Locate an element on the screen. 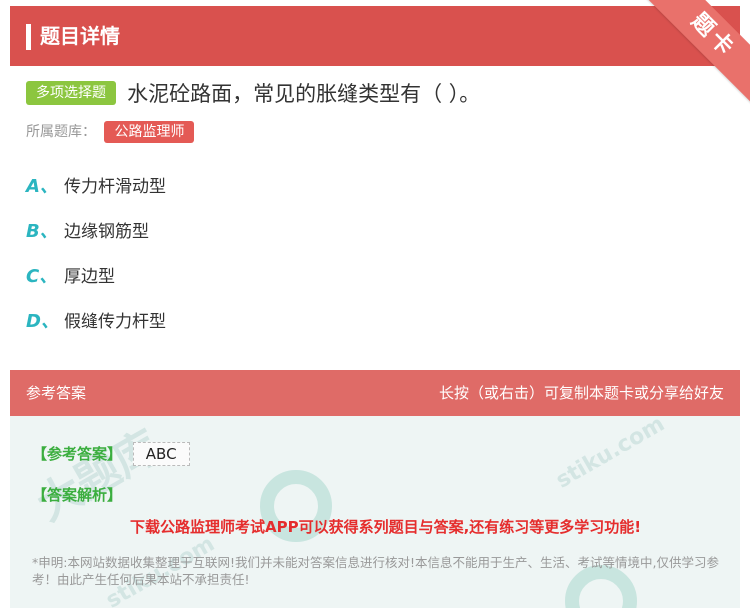 This screenshot has width=750, height=608. option-list: A、 传力杆滑动型 B、 边缘钢筋型 C、 厚边型 D、 假缝传力杆型 is located at coordinates (96, 262).